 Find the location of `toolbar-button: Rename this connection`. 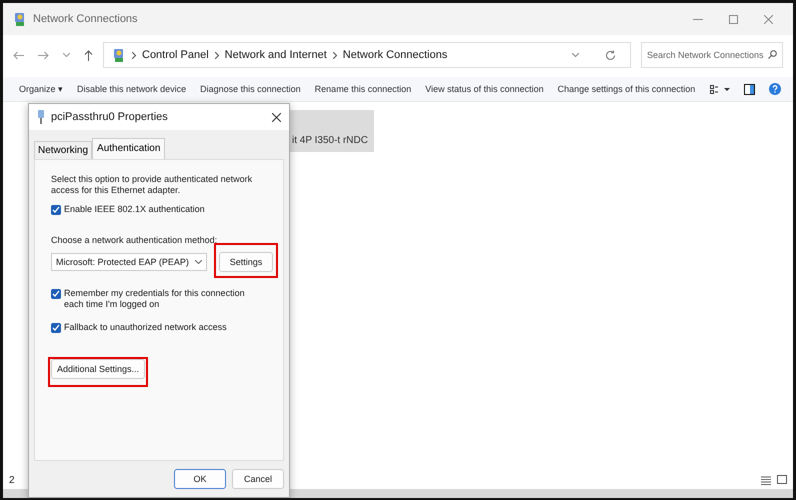

toolbar-button: Rename this connection is located at coordinates (363, 89).